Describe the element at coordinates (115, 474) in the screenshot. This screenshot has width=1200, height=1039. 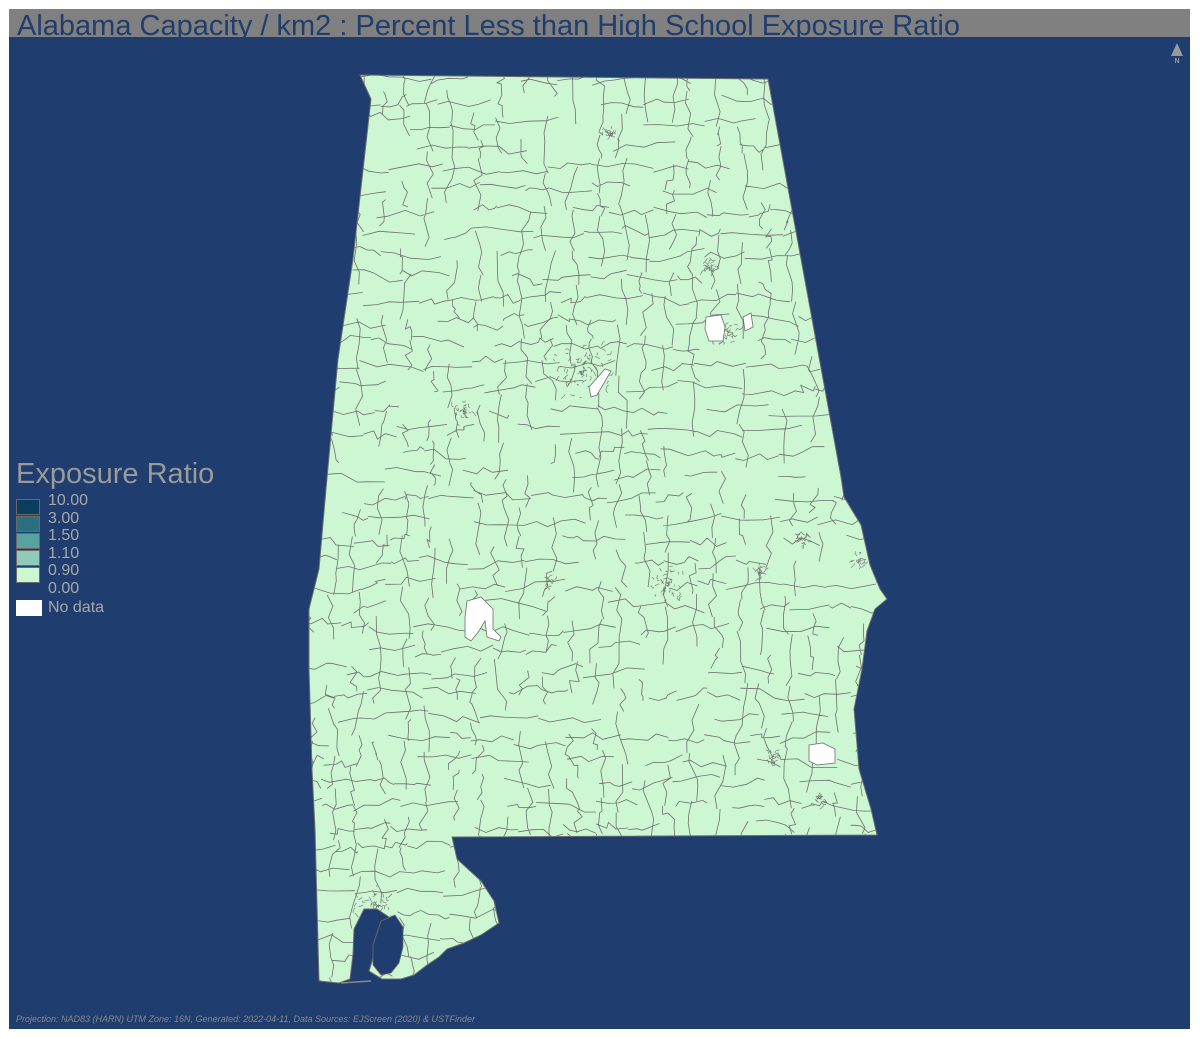
I see `legend-title: Exposure Ratio` at that location.